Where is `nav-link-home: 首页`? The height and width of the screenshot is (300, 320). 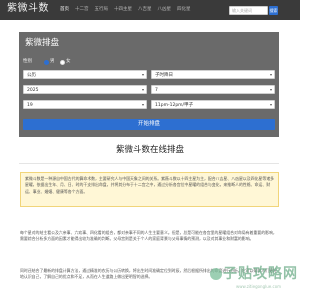
nav-link-home: 首页 is located at coordinates (64, 10).